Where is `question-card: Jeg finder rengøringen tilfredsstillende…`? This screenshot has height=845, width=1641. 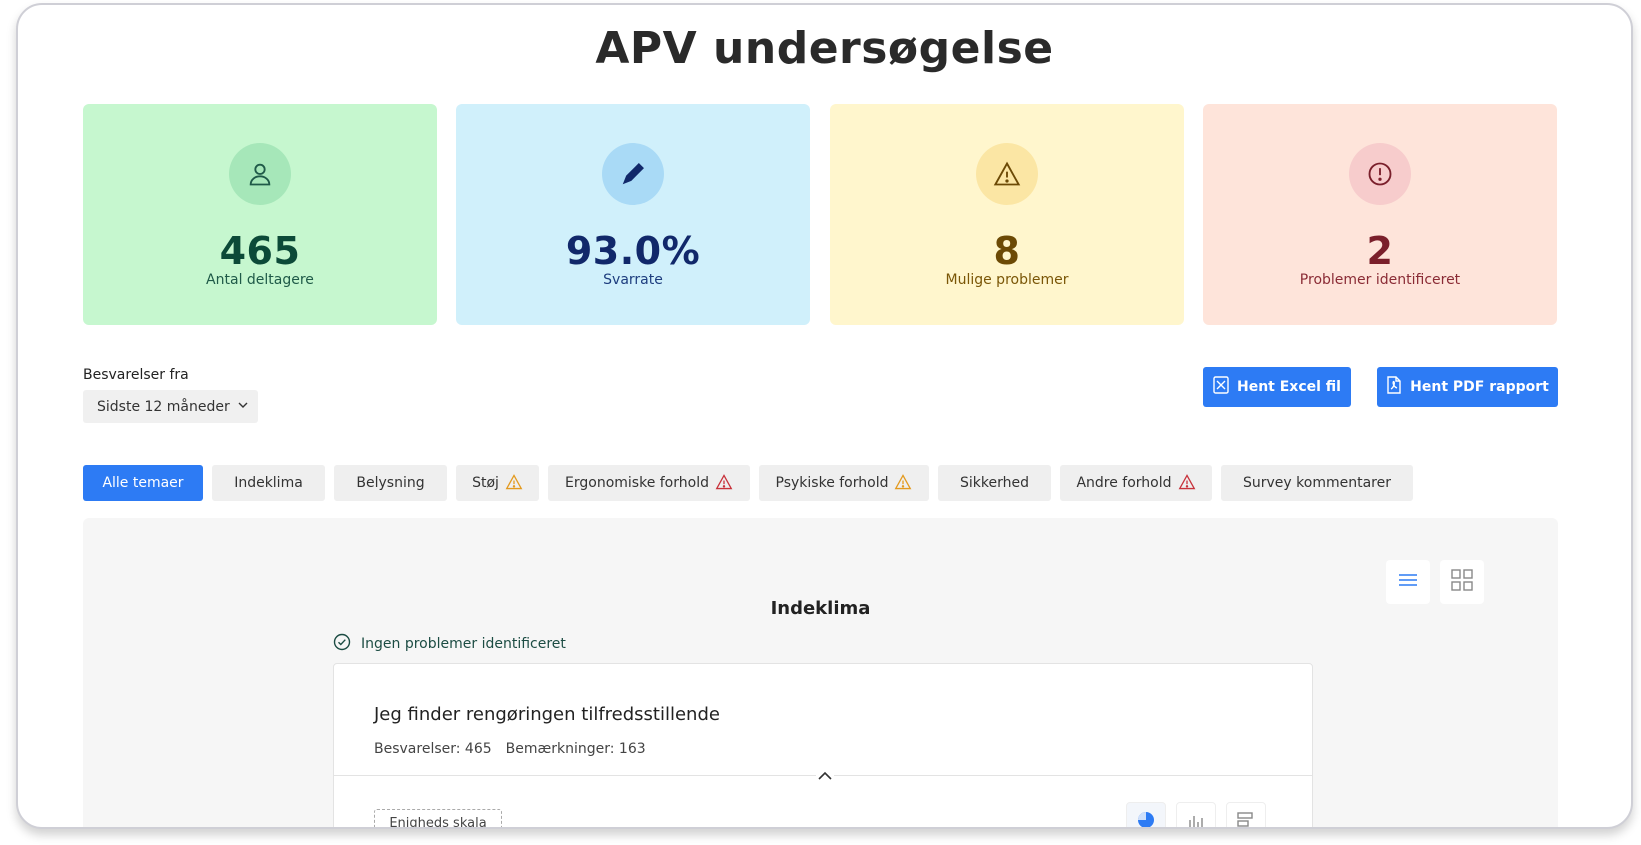
question-card: Jeg finder rengøringen tilfredsstillende… is located at coordinates (823, 745).